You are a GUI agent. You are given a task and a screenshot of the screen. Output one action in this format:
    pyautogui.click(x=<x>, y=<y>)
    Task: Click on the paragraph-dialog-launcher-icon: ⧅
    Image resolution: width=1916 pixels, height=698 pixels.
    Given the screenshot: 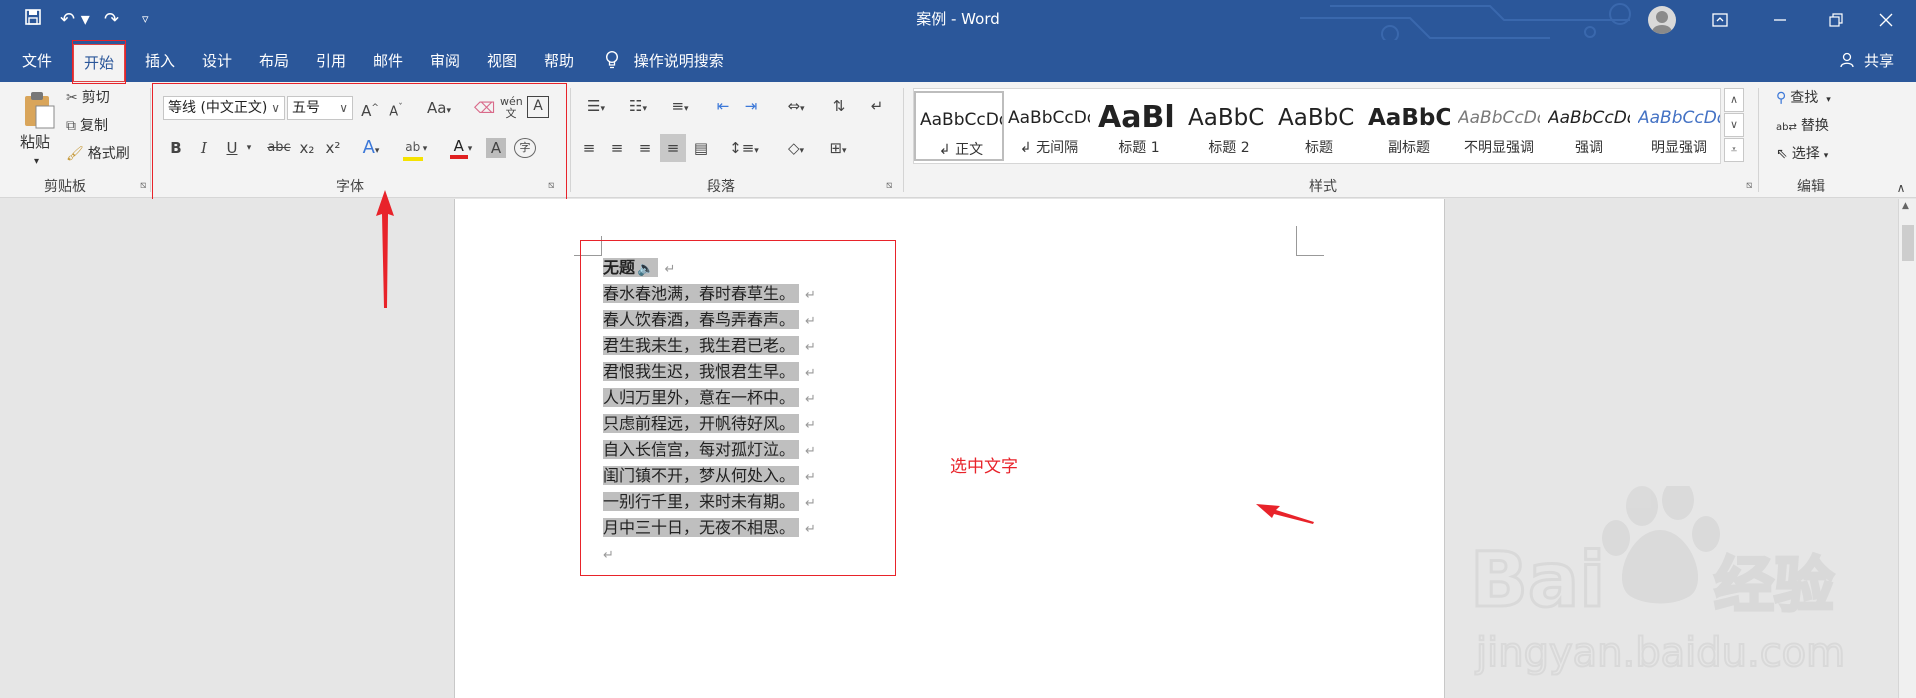 What is the action you would take?
    pyautogui.click(x=889, y=185)
    